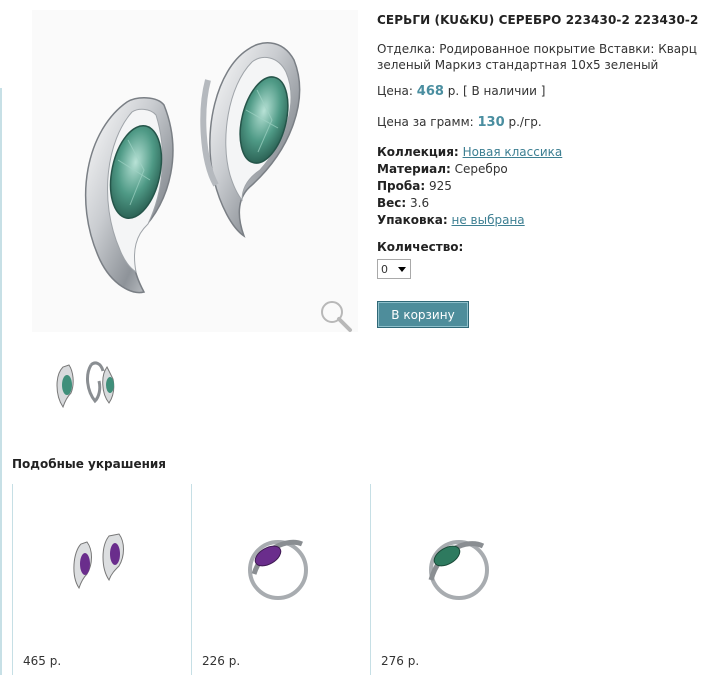 The width and height of the screenshot is (724, 675). Describe the element at coordinates (42, 661) in the screenshot. I see `similar-item-price: 465 р.` at that location.